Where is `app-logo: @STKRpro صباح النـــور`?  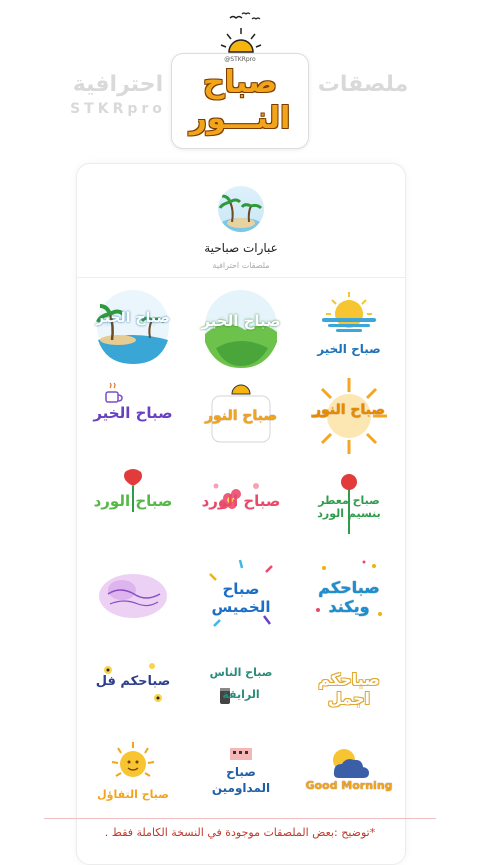
app-logo: @STKRpro صباح النـــور is located at coordinates (240, 101).